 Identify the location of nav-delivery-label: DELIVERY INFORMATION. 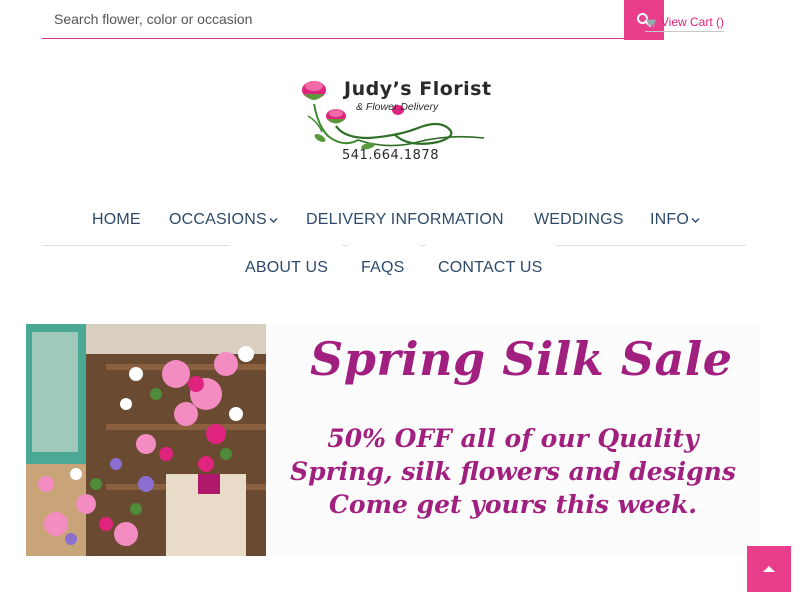
(405, 219).